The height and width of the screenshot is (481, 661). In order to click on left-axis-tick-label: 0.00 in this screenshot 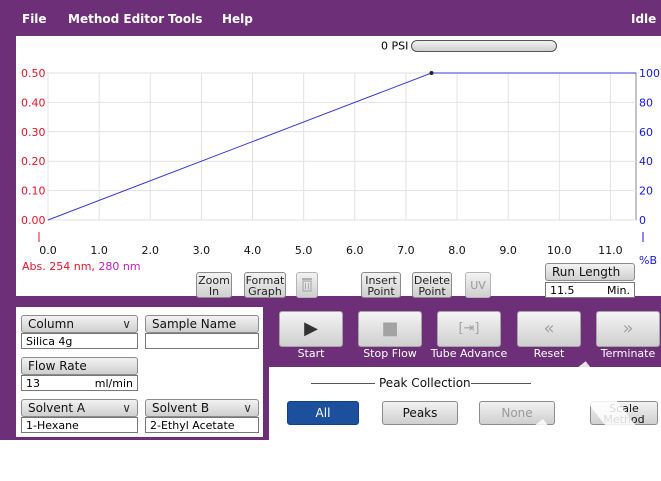, I will do `click(33, 220)`.